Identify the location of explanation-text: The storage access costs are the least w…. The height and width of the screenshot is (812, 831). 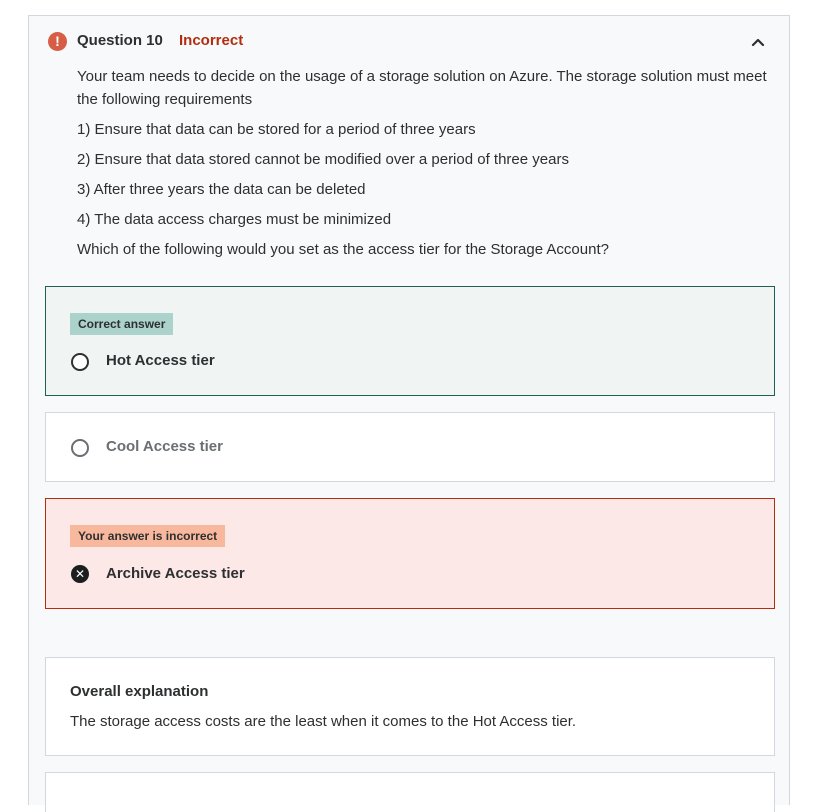
(323, 721).